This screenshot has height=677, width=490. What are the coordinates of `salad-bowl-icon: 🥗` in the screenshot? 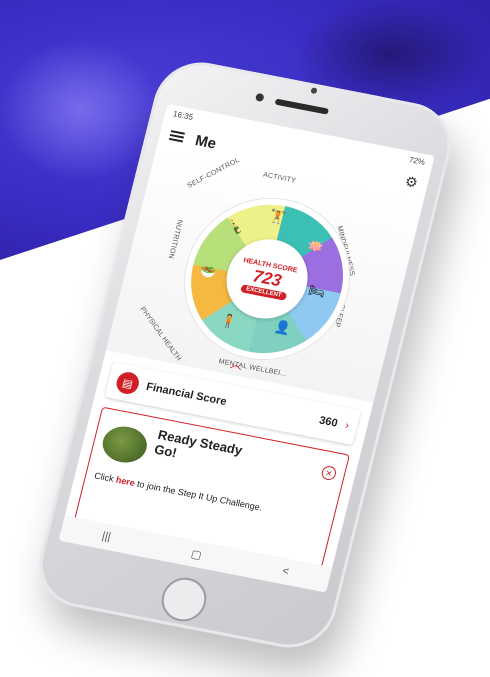 It's located at (208, 272).